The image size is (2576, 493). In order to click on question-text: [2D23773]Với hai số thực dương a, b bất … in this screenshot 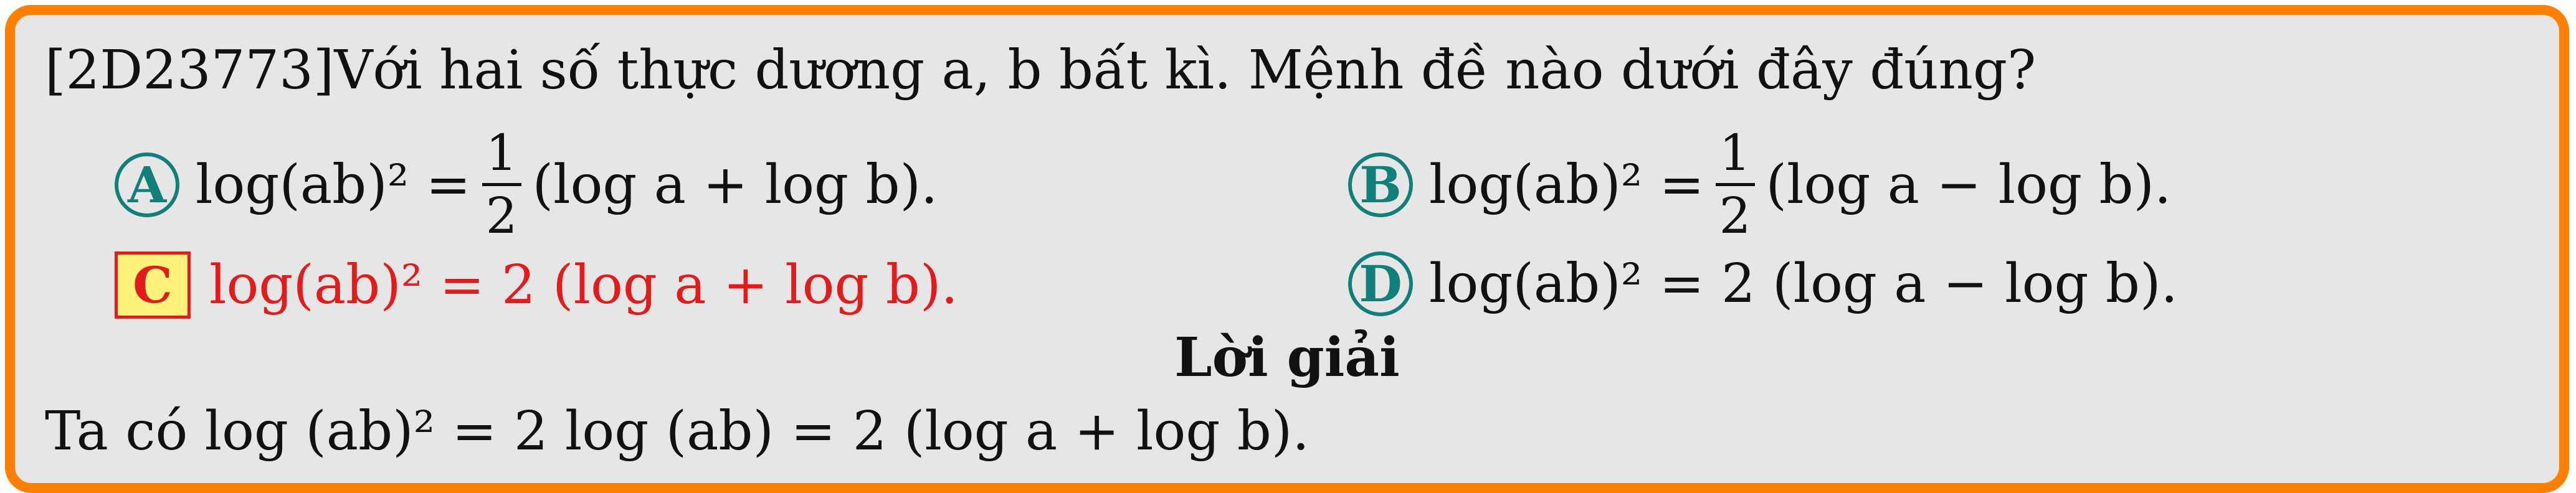, I will do `click(1041, 70)`.